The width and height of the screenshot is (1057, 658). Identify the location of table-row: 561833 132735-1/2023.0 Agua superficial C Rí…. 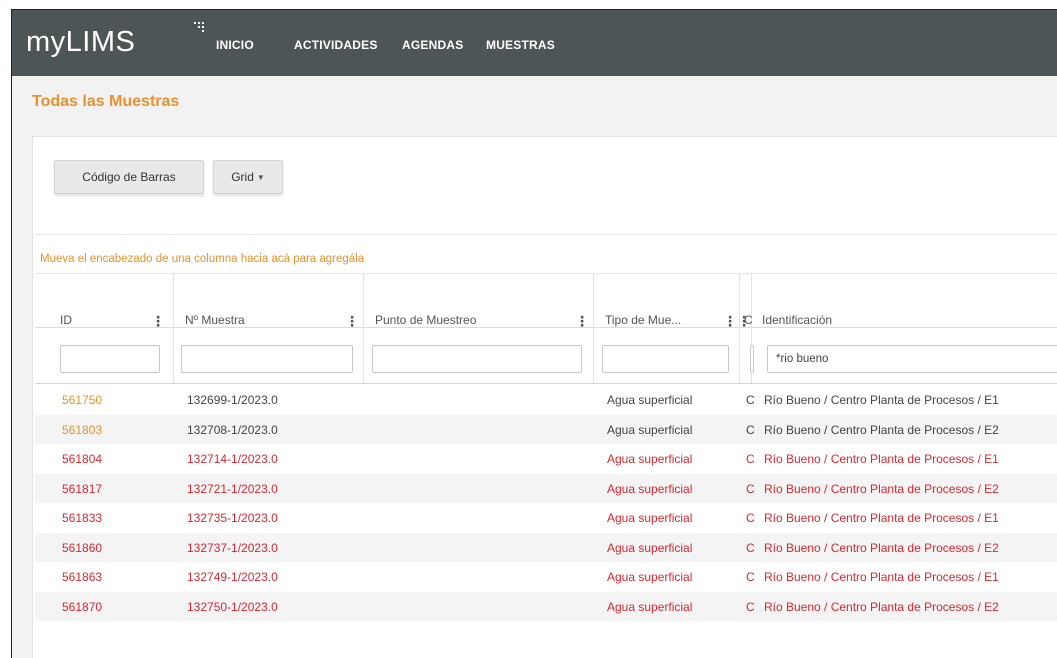
(546, 517).